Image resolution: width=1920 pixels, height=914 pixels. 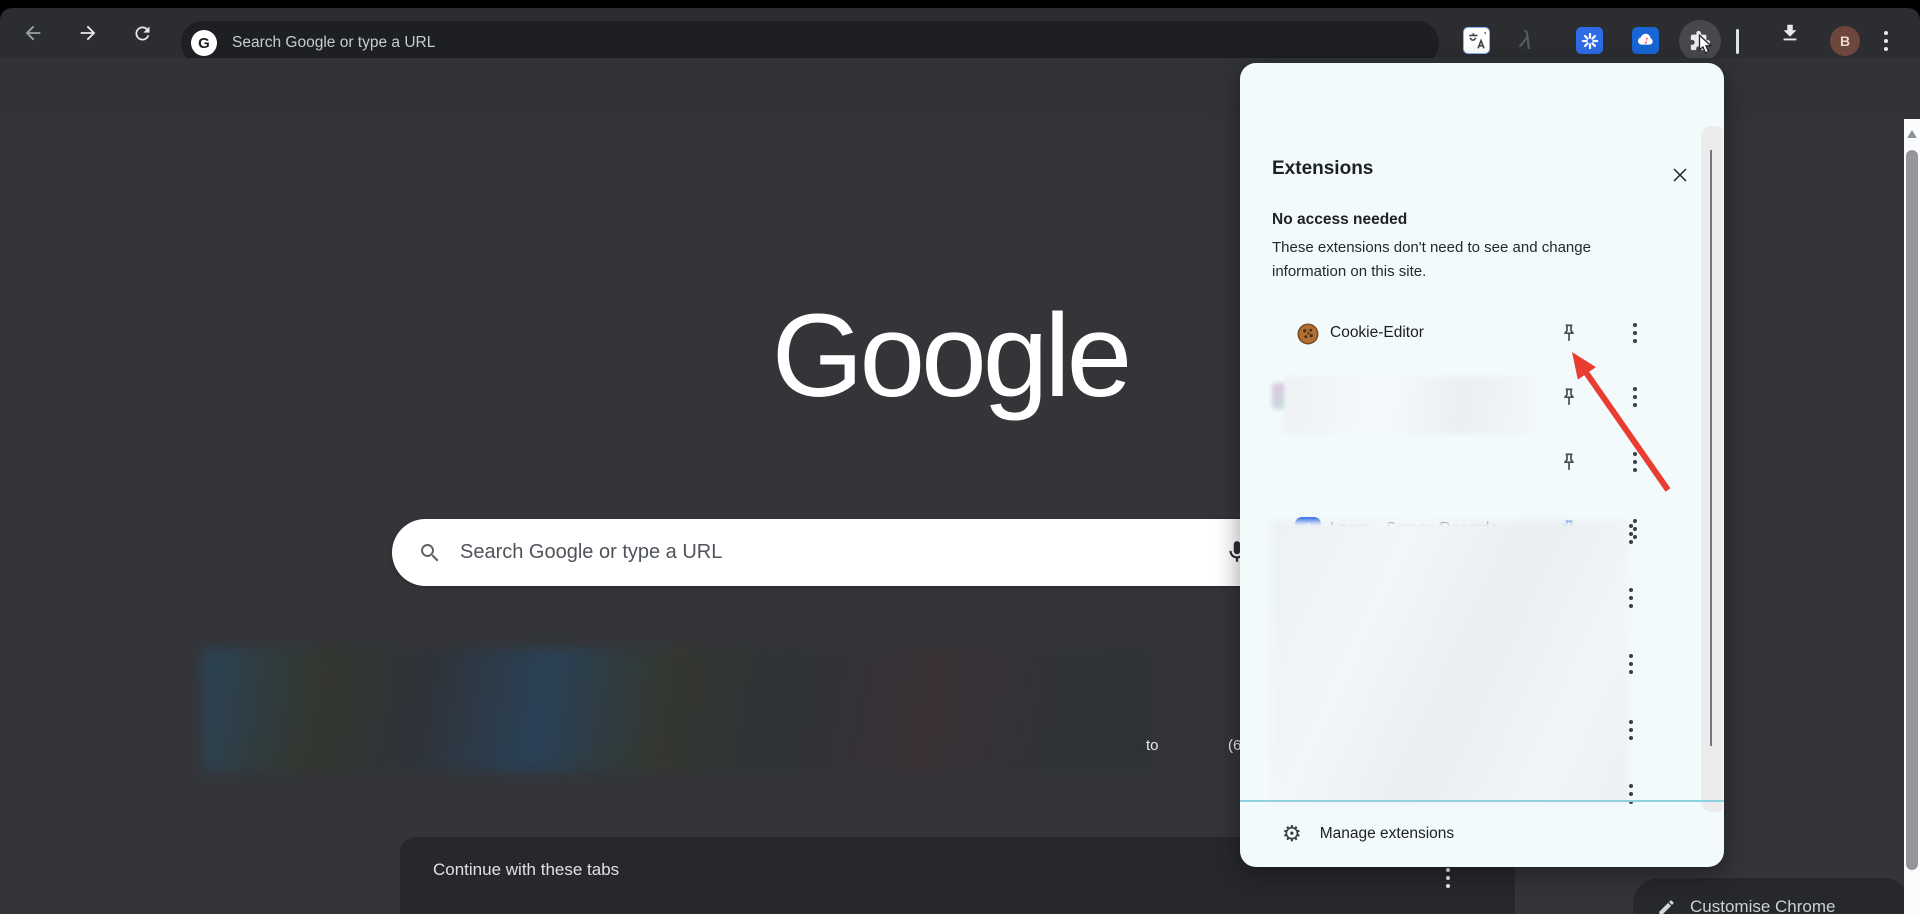 What do you see at coordinates (1737, 41) in the screenshot?
I see `toolbar-separator` at bounding box center [1737, 41].